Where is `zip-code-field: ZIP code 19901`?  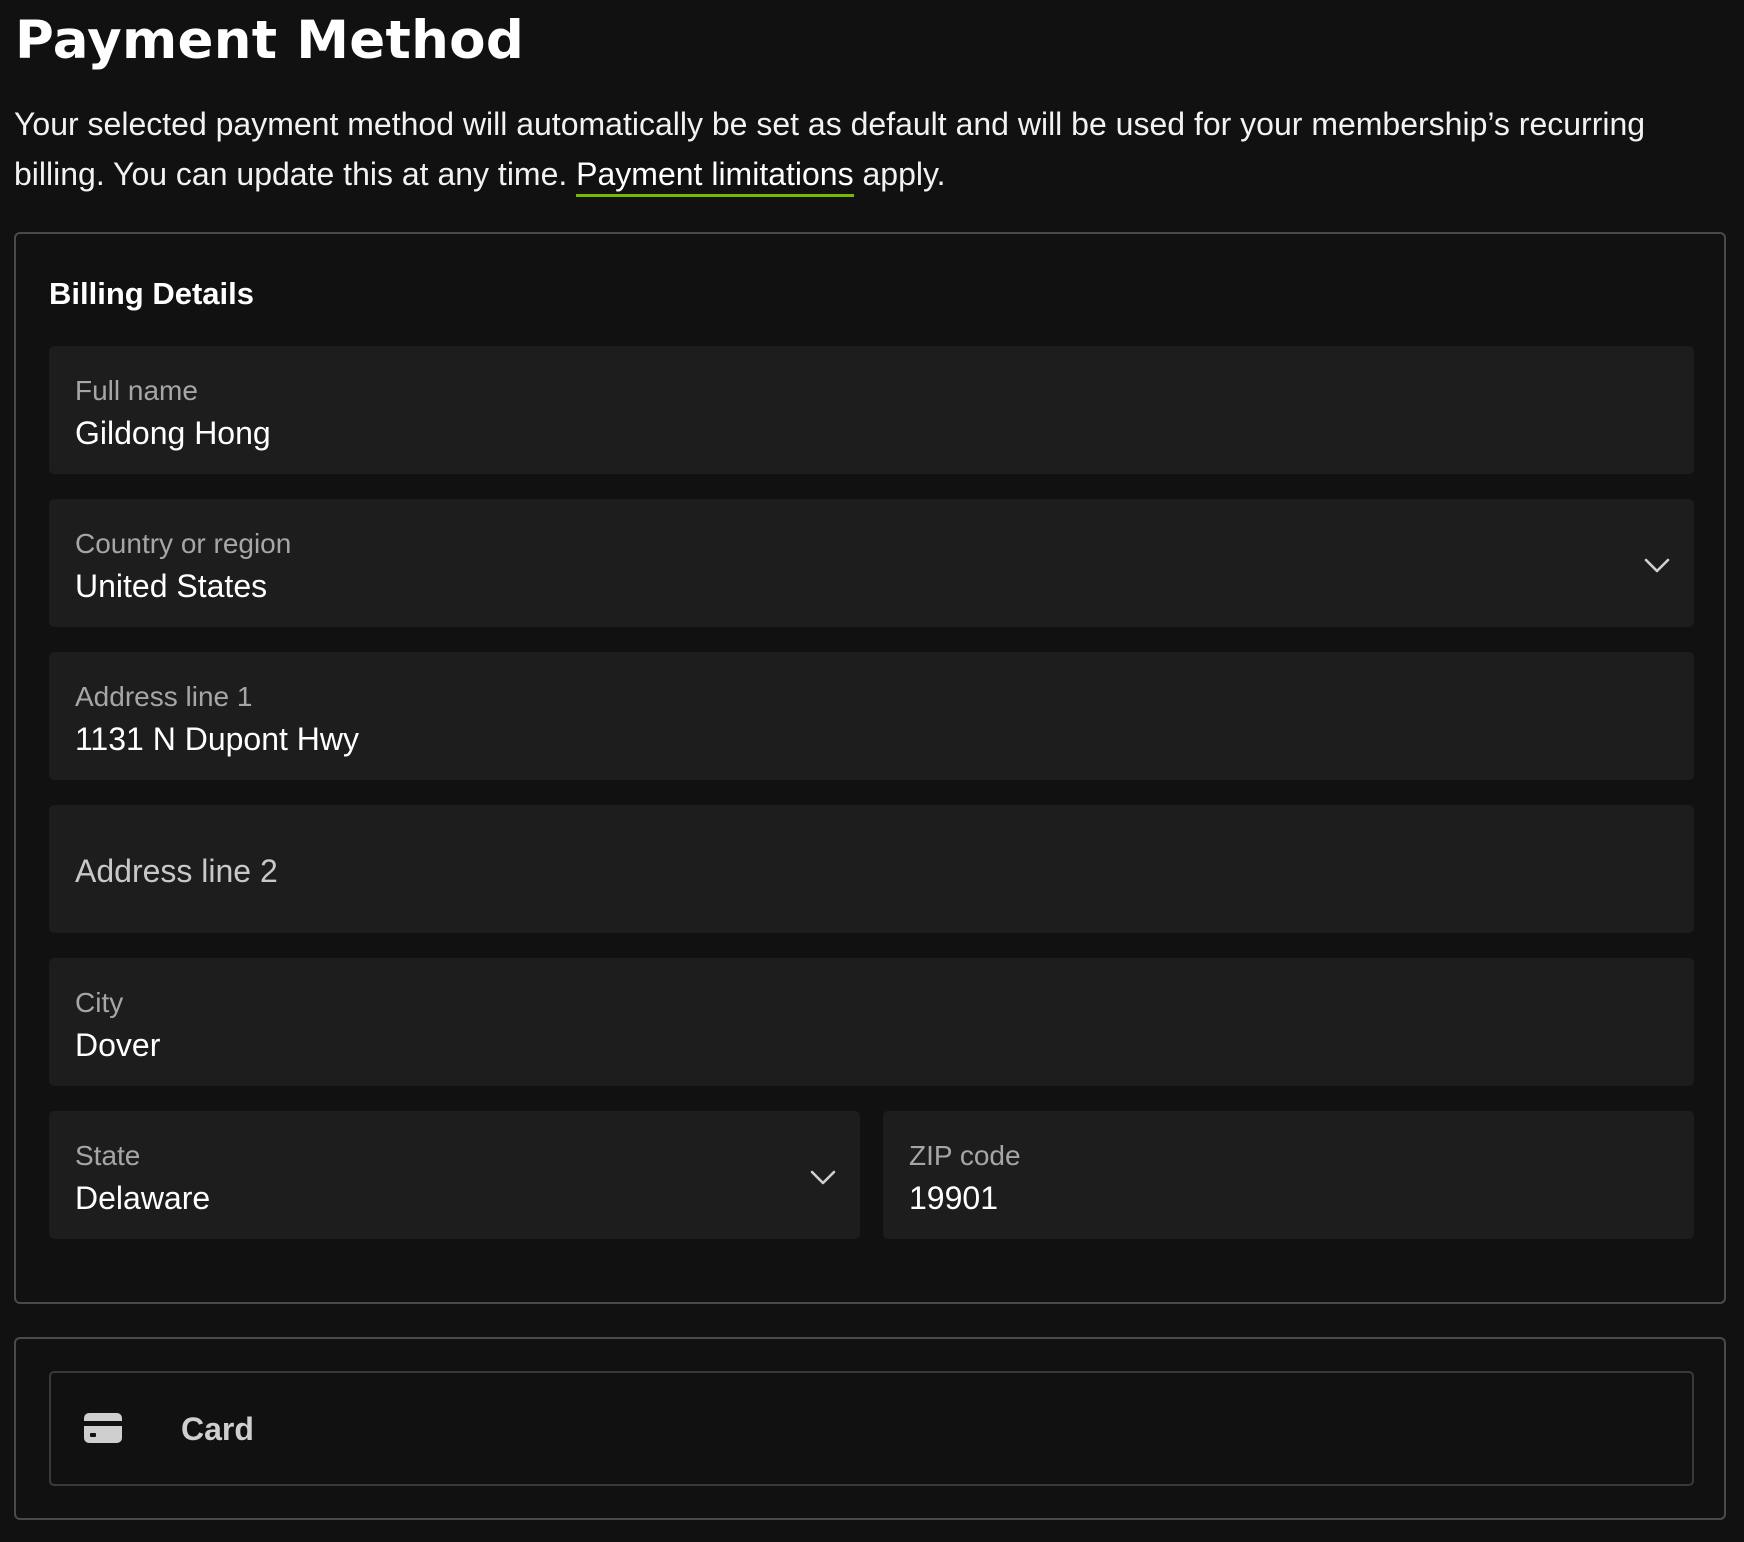 zip-code-field: ZIP code 19901 is located at coordinates (1288, 1175).